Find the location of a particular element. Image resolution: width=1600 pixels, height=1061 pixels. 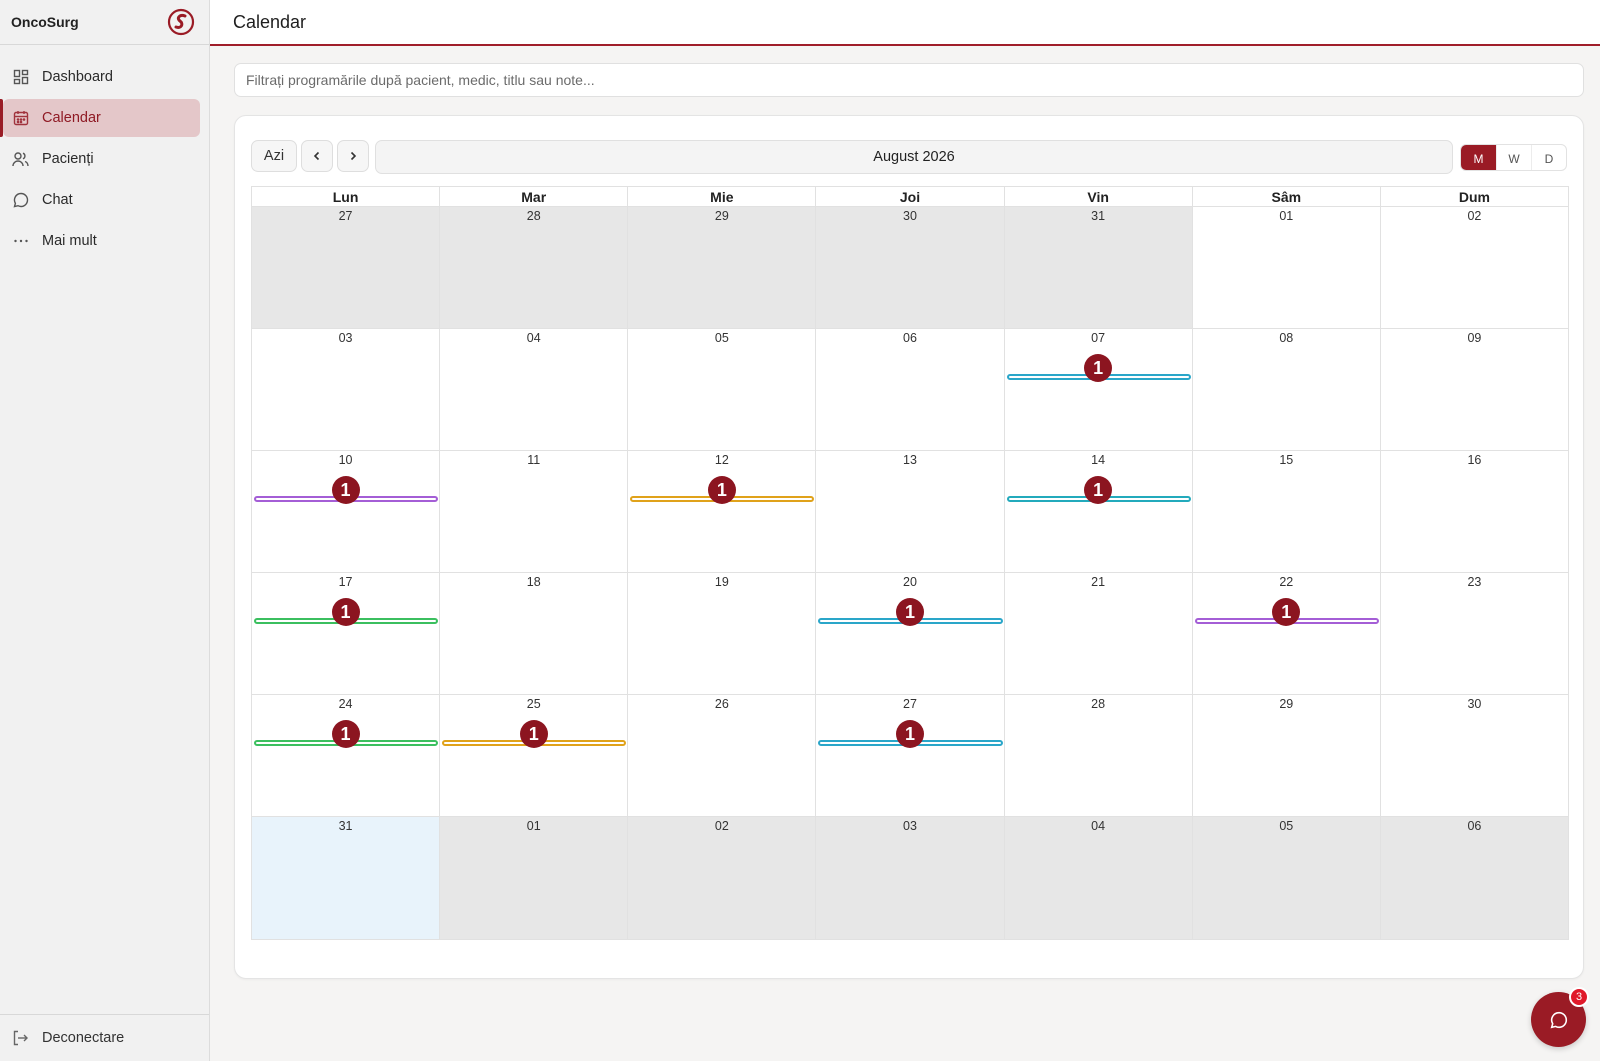

day-cell: 14 1 is located at coordinates (1097, 511).